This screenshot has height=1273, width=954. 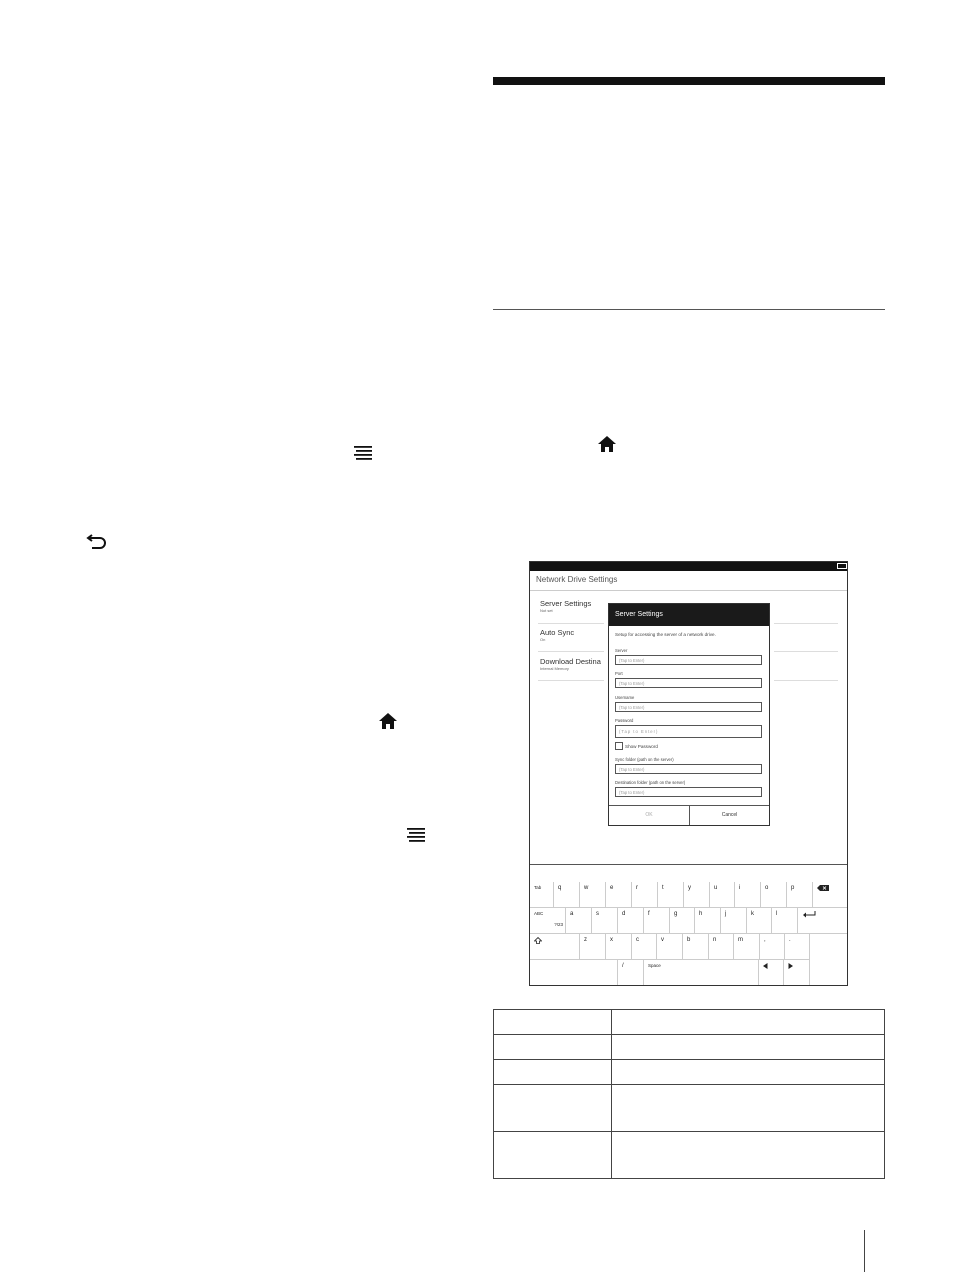 I want to click on username-label: Username, so click(x=625, y=697).